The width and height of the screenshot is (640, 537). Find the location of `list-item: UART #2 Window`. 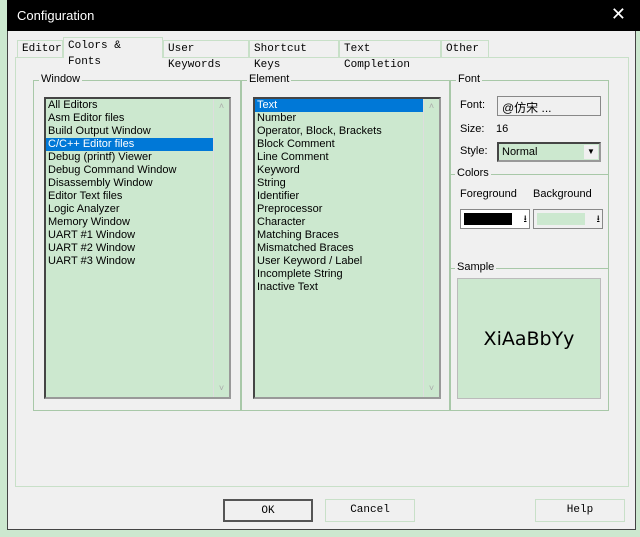

list-item: UART #2 Window is located at coordinates (129, 248).